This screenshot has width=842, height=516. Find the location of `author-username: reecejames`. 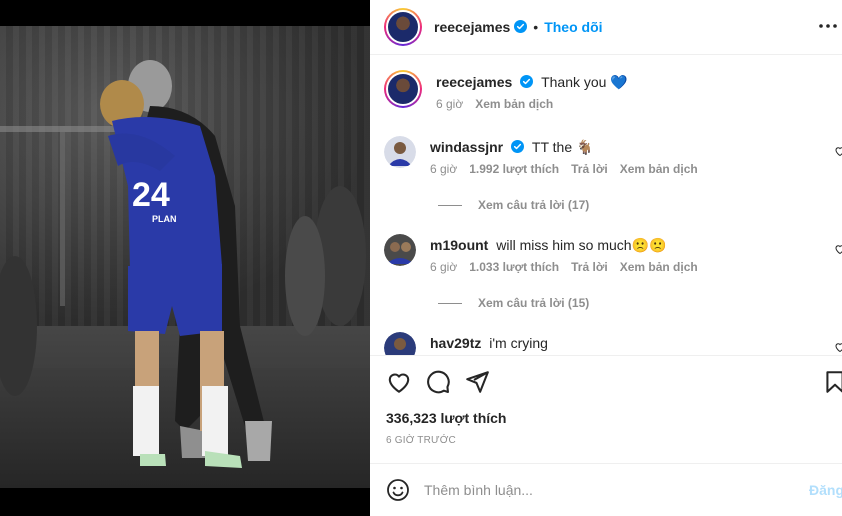

author-username: reecejames is located at coordinates (472, 27).